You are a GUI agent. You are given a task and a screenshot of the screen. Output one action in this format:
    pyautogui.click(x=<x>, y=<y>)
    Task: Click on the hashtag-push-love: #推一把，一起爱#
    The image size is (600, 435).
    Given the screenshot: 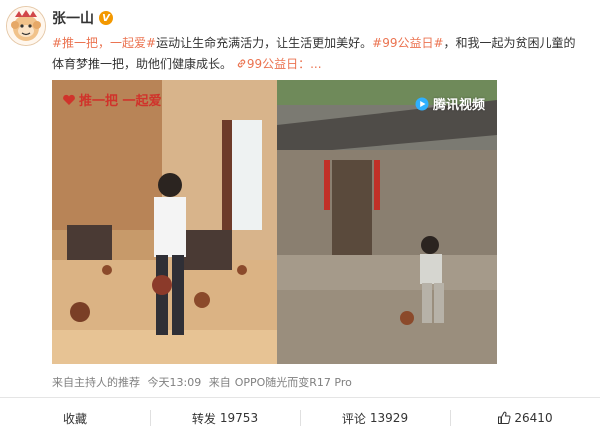 What is the action you would take?
    pyautogui.click(x=104, y=43)
    